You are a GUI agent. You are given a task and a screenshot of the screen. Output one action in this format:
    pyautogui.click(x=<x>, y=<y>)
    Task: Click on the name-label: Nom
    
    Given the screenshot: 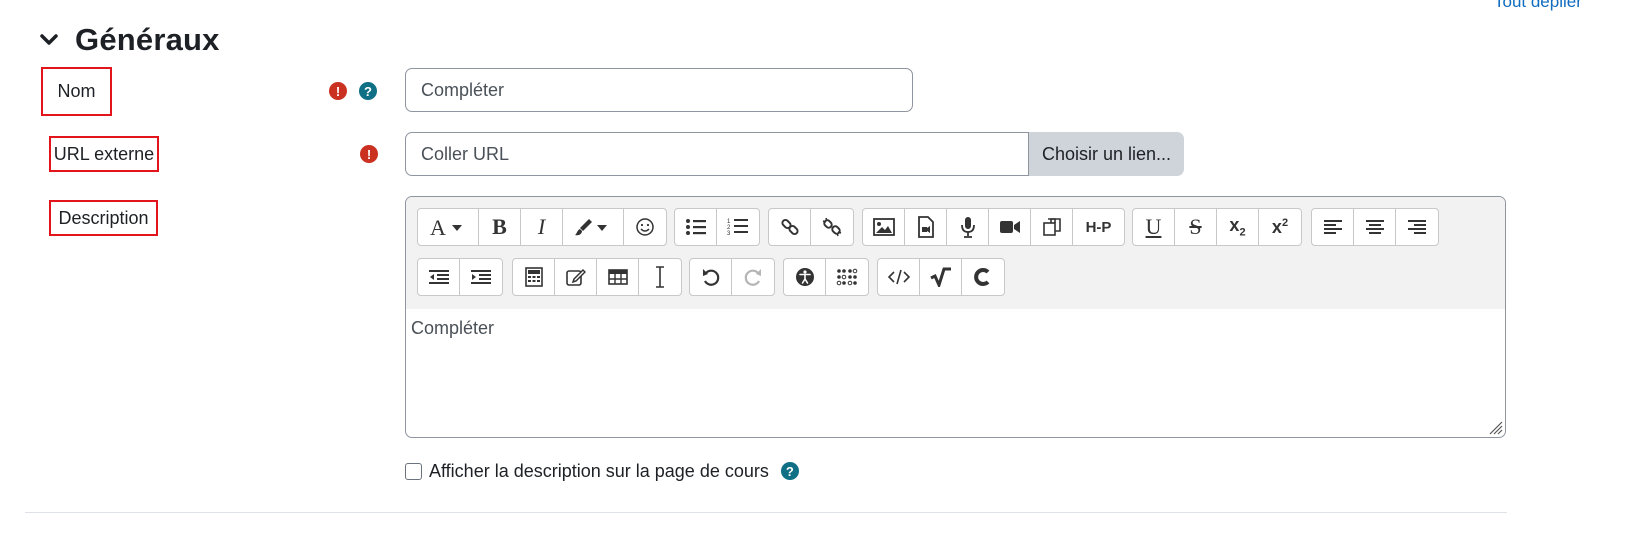 What is the action you would take?
    pyautogui.click(x=76, y=91)
    